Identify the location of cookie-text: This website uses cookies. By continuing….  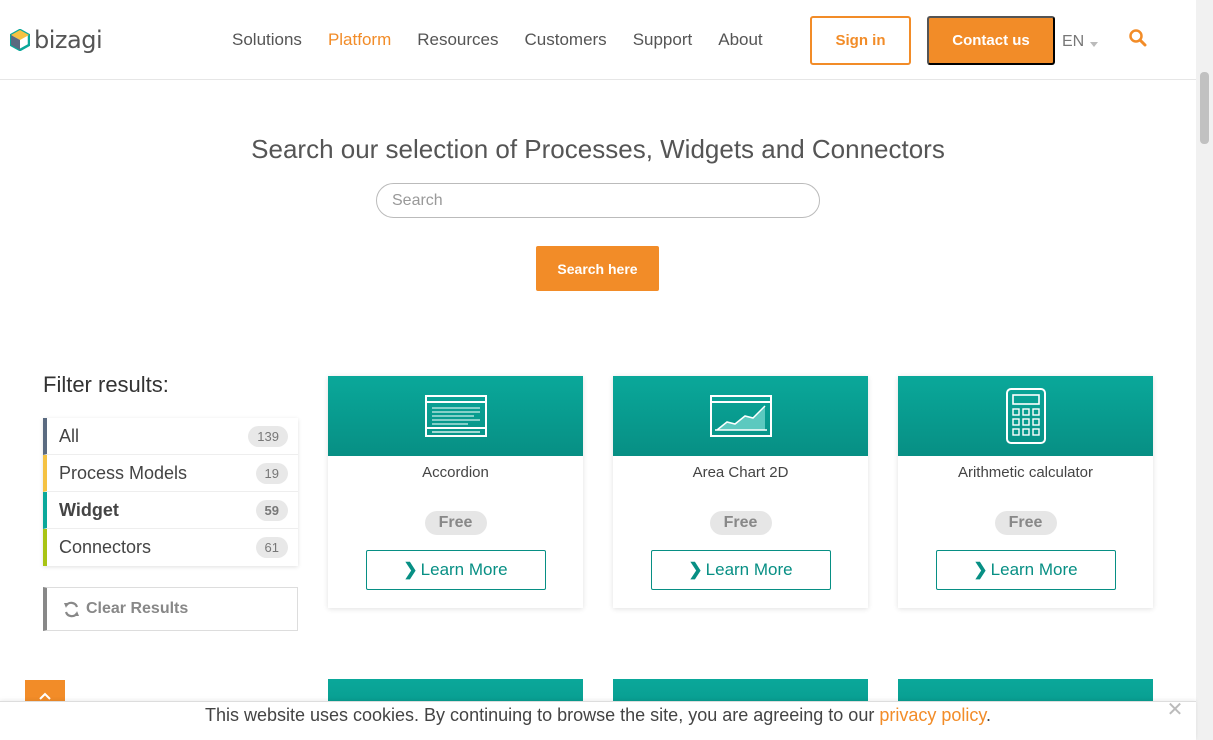
(542, 715).